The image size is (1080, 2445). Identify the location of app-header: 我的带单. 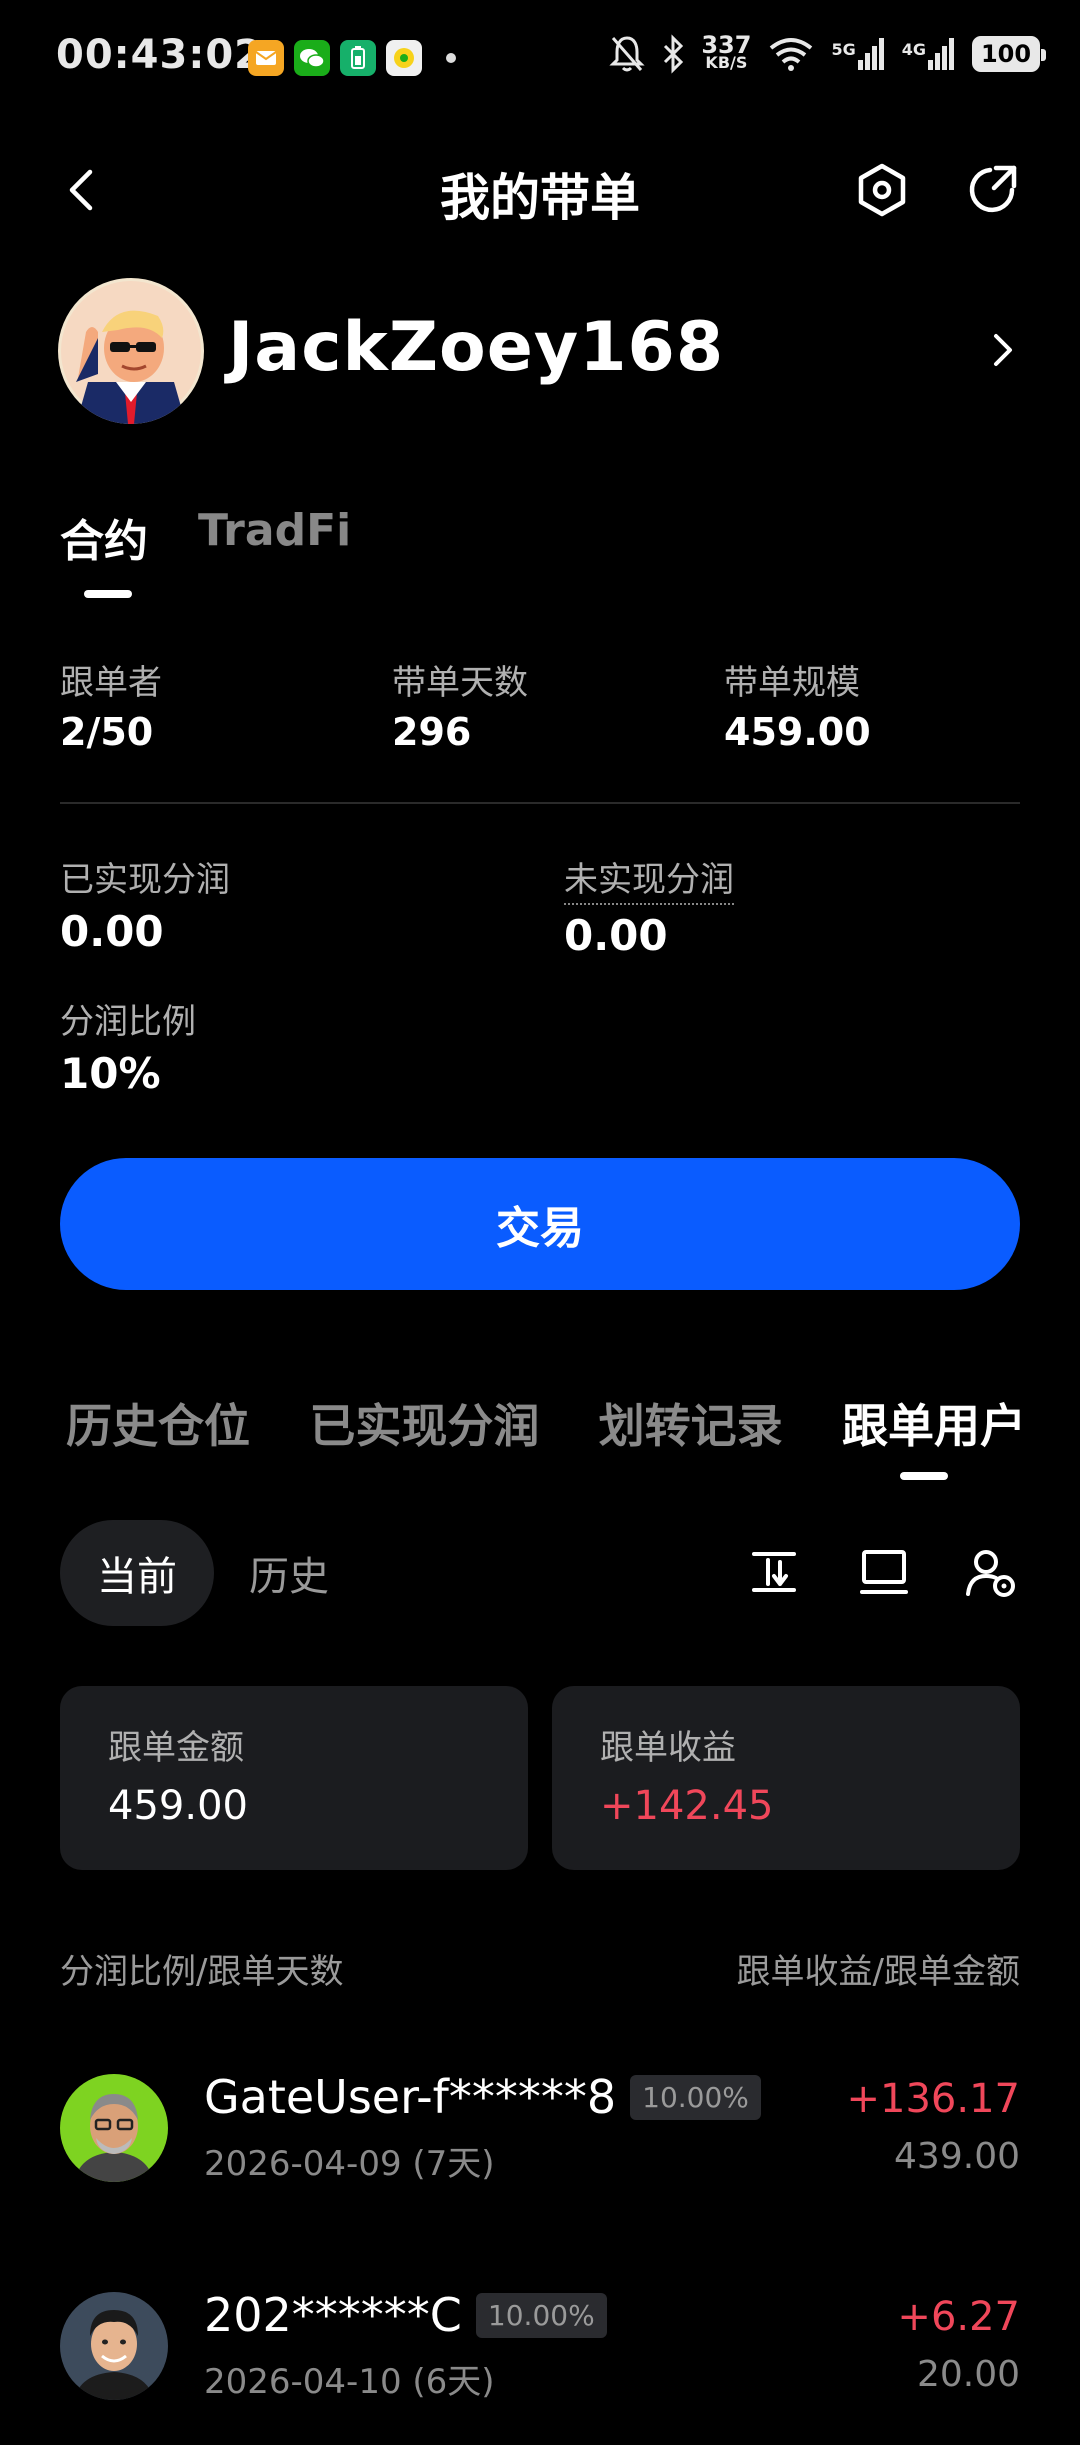
(540, 190).